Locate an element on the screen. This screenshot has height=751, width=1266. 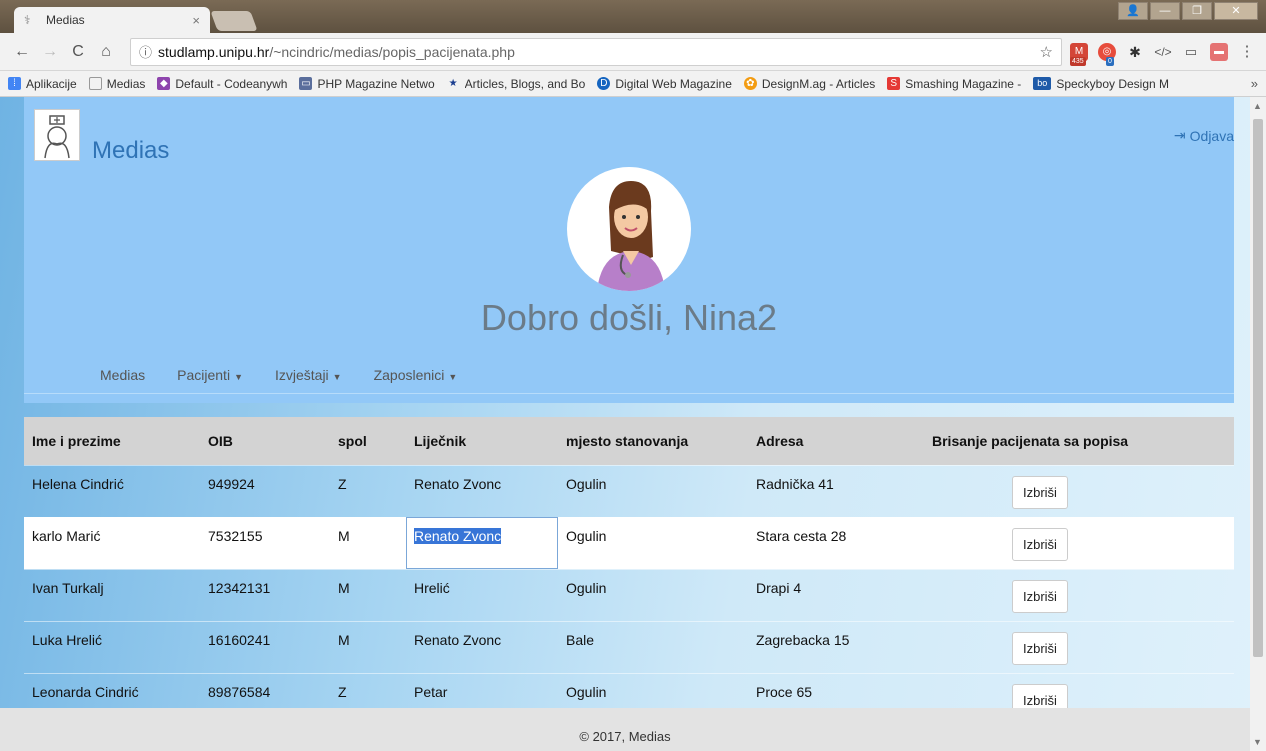
code-extension-icon: </> is located at coordinates (1163, 52).